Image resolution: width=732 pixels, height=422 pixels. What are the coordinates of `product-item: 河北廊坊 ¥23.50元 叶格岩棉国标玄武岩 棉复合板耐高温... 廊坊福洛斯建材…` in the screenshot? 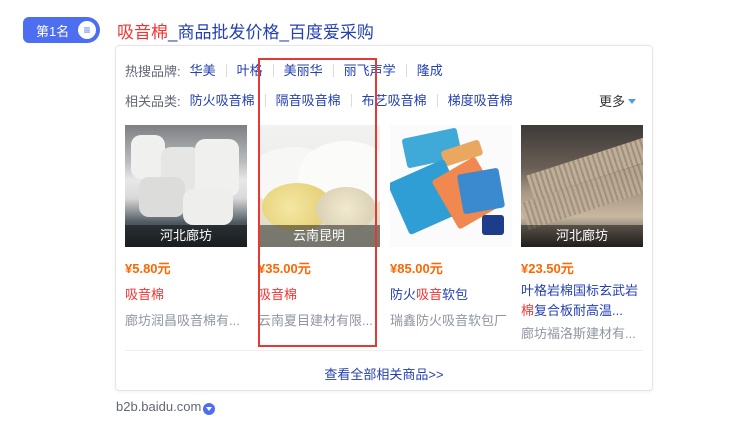 It's located at (582, 233).